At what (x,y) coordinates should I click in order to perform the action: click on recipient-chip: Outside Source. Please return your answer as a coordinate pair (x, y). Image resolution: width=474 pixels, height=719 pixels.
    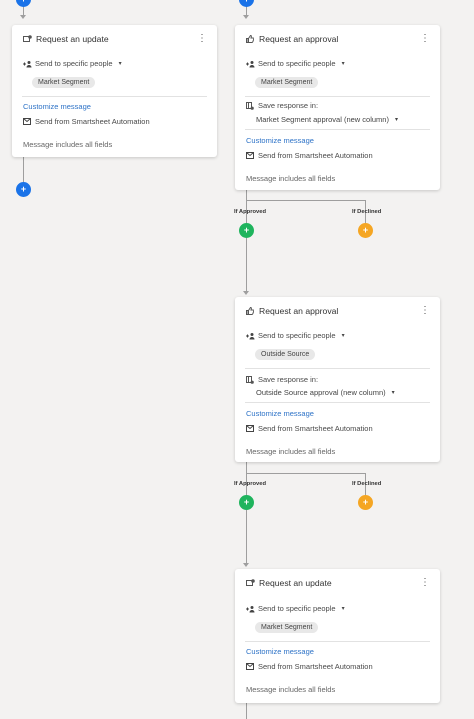
    Looking at the image, I should click on (285, 354).